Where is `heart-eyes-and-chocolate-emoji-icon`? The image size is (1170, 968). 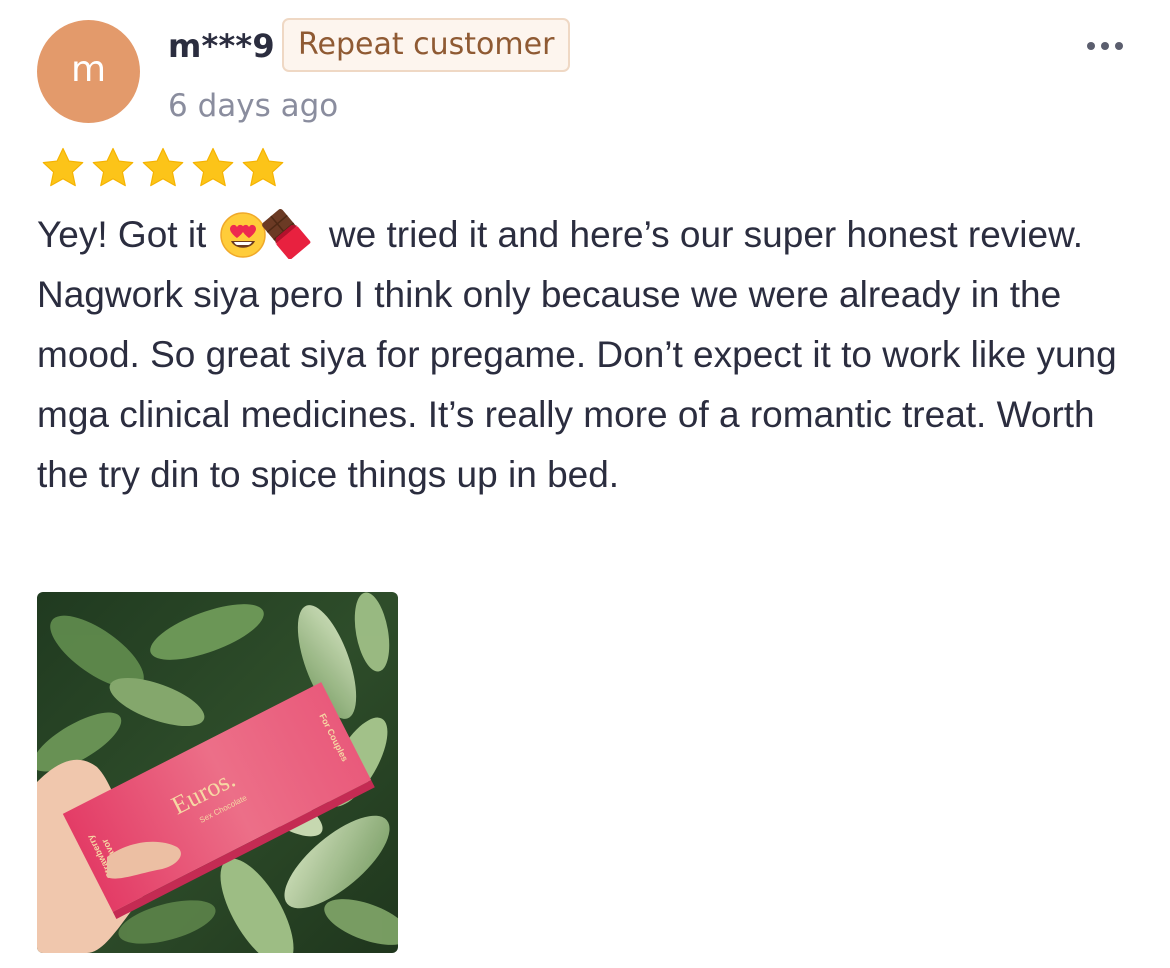
heart-eyes-and-chocolate-emoji-icon is located at coordinates (264, 234).